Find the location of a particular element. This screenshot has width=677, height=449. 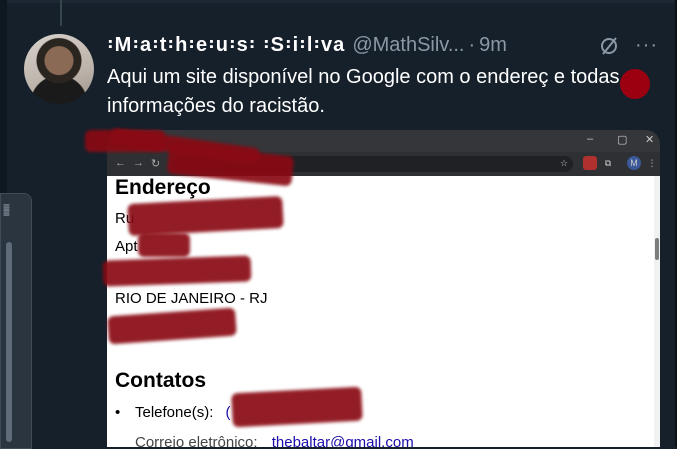

panel-lines-icon: ≡ ≡ is located at coordinates (7, 210).